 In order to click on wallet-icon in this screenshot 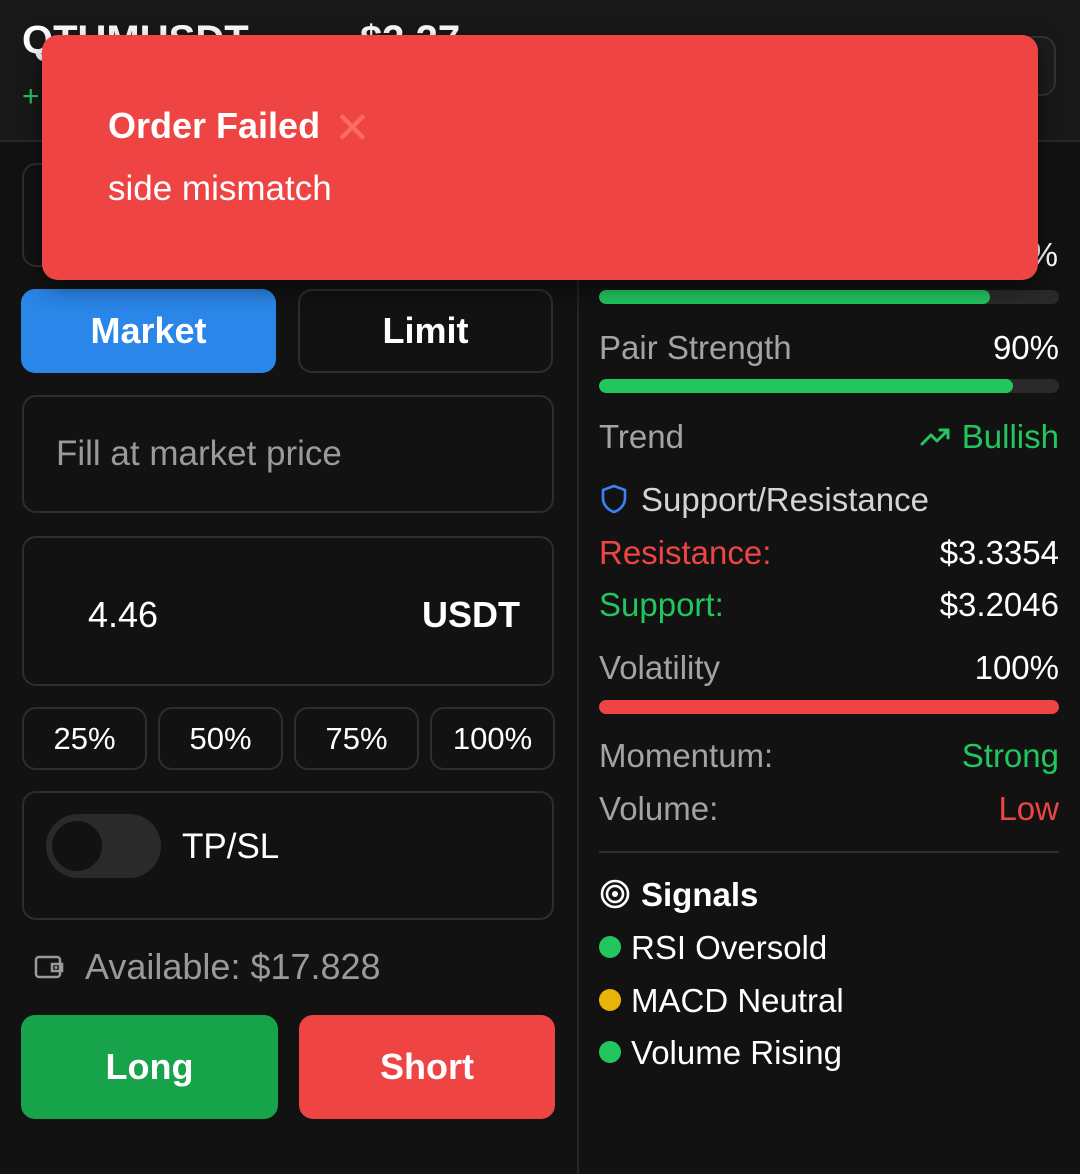, I will do `click(49, 969)`.